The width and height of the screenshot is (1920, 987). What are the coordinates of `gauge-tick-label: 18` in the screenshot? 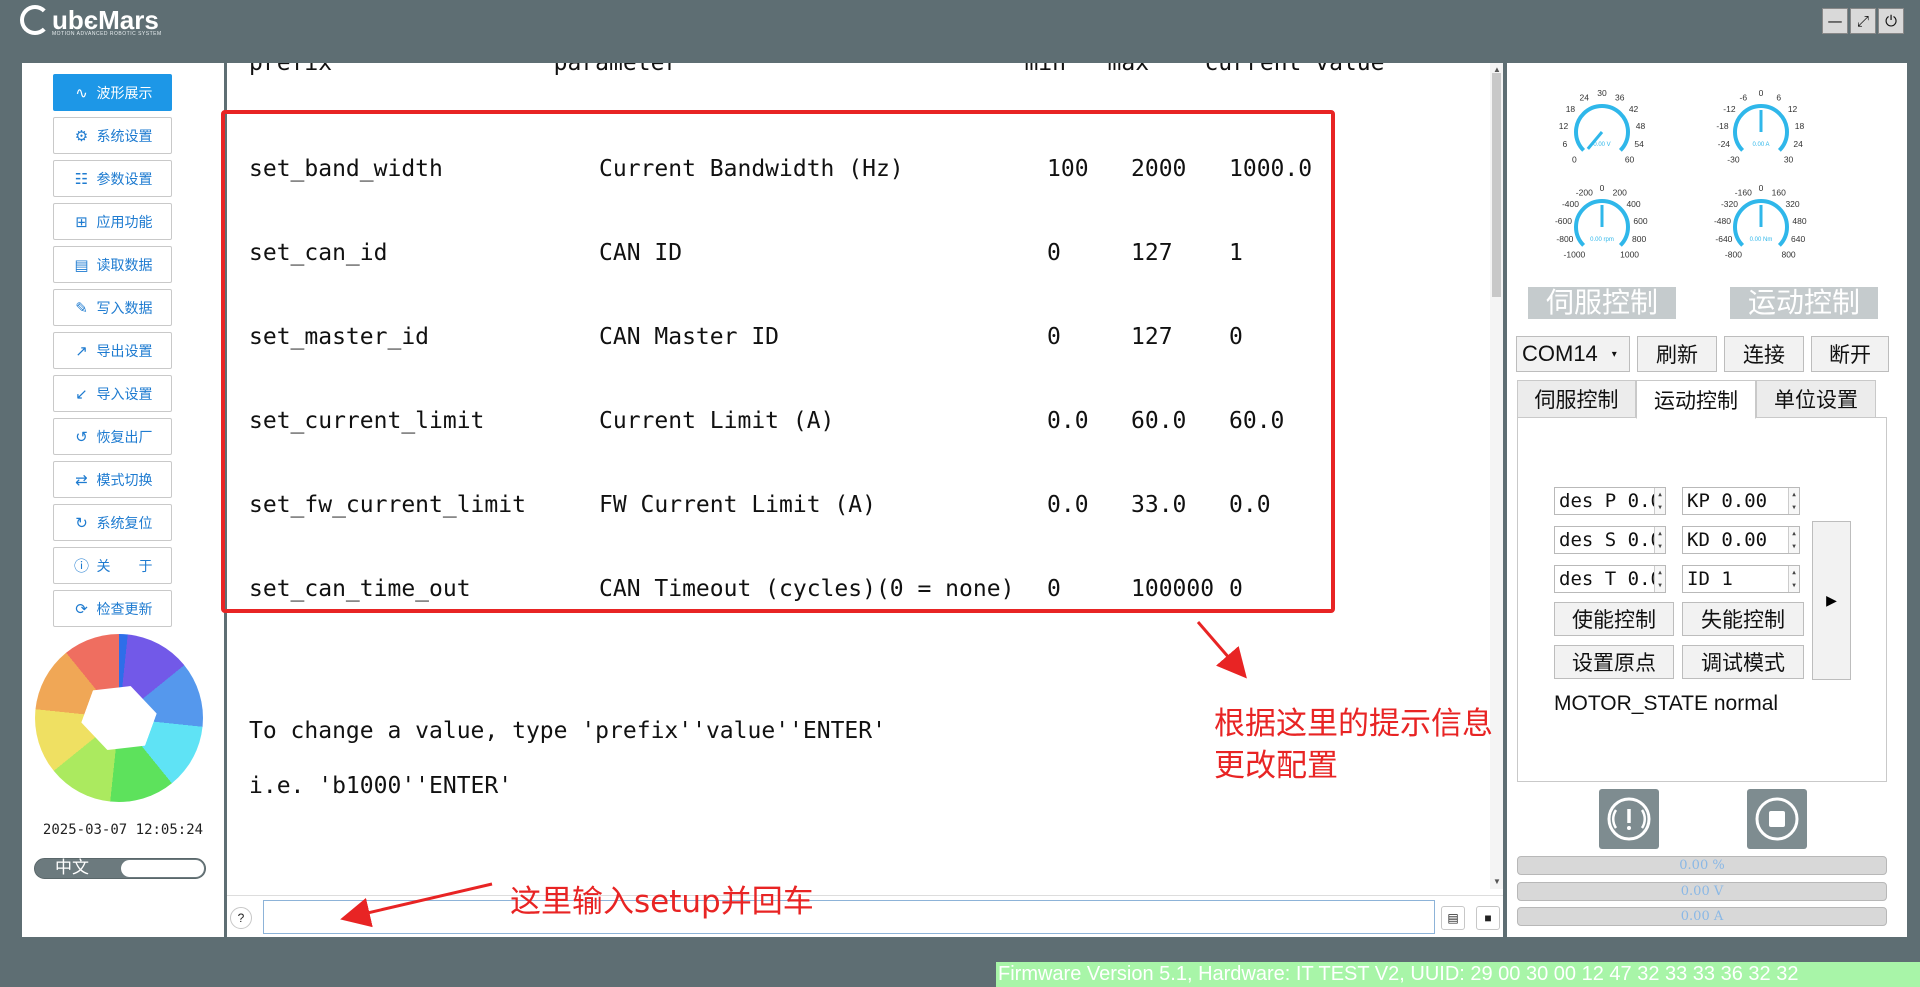 It's located at (1800, 126).